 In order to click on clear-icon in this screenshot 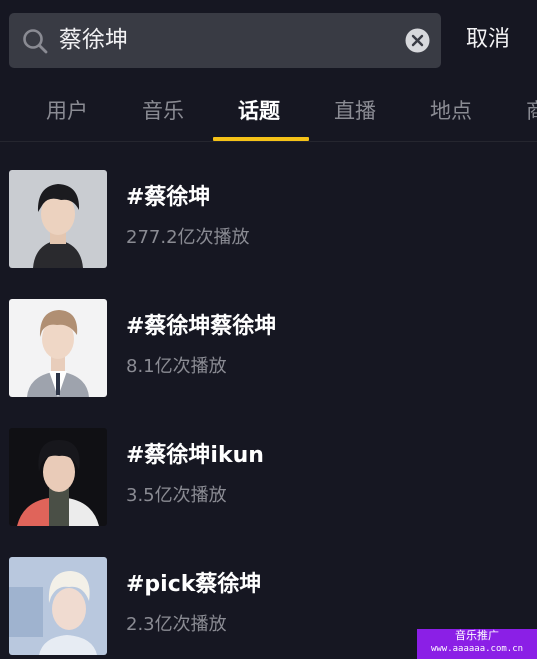, I will do `click(417, 40)`.